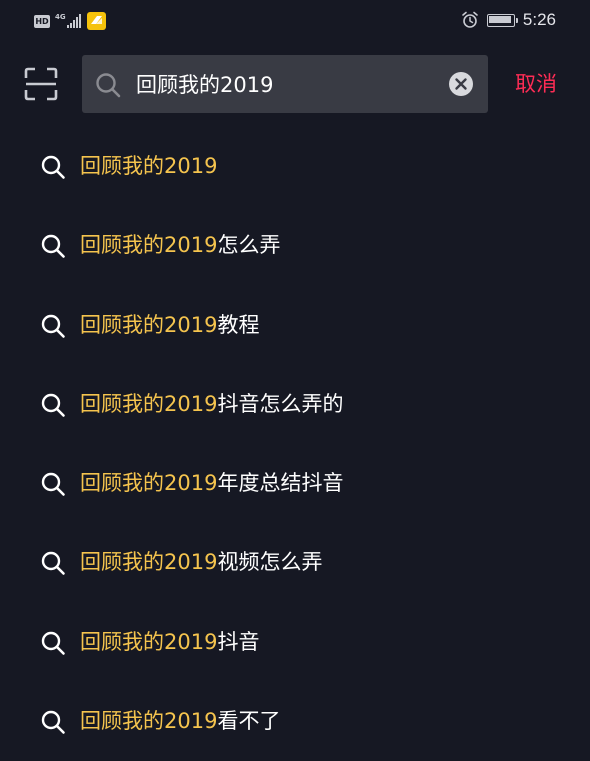 The width and height of the screenshot is (590, 761). I want to click on cancel-button: 取消, so click(536, 84).